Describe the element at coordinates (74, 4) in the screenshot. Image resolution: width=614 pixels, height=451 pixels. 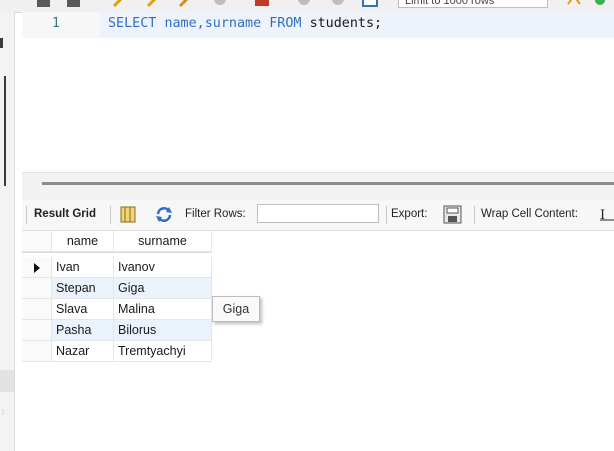
I see `open-file-icon` at that location.